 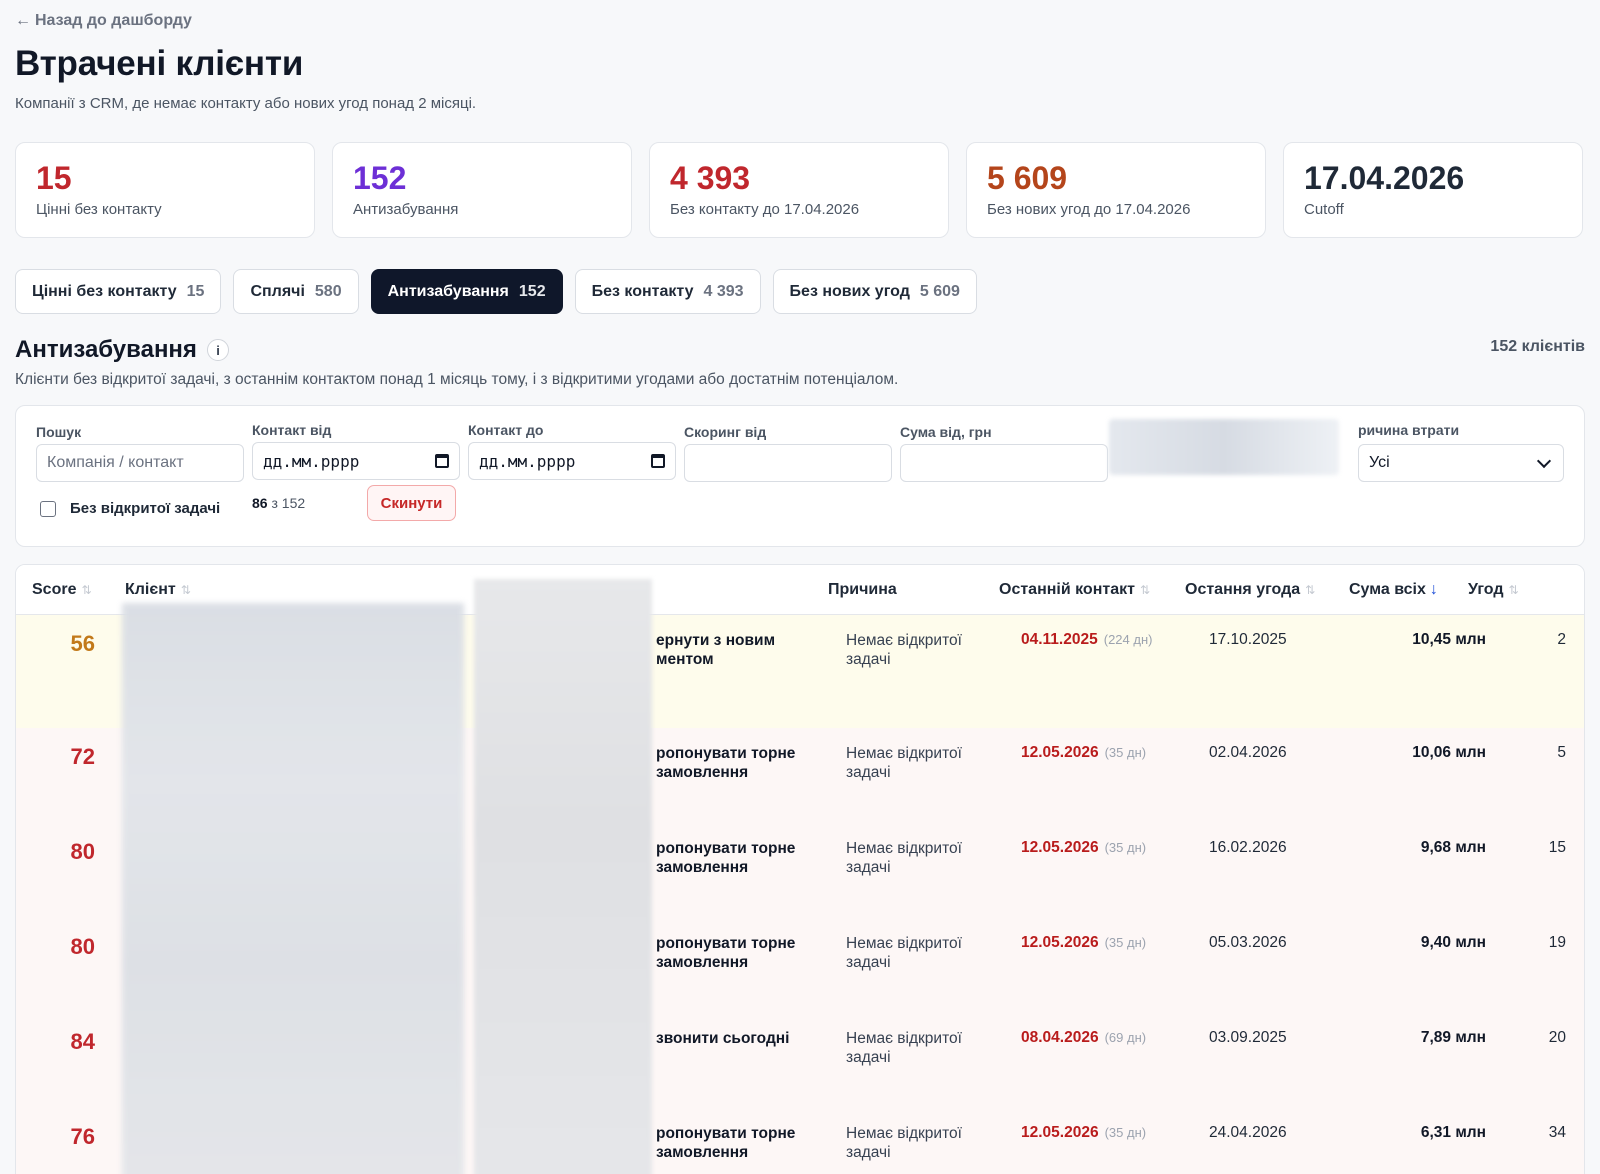 What do you see at coordinates (115, 462) in the screenshot?
I see `search-placeholder: Компанія / контакт` at bounding box center [115, 462].